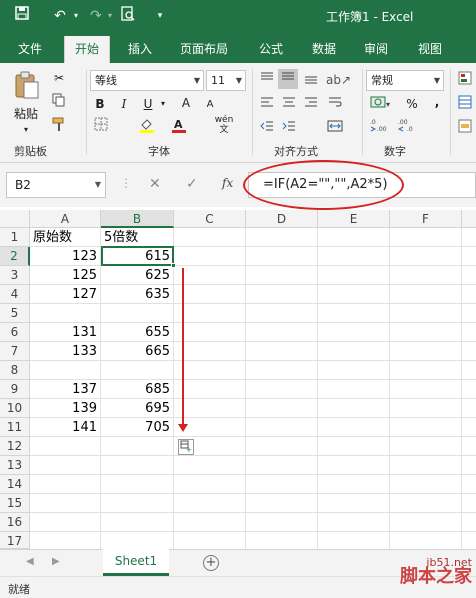 Image resolution: width=476 pixels, height=598 pixels. What do you see at coordinates (126, 183) in the screenshot?
I see `more-options-icon: ⋮` at bounding box center [126, 183].